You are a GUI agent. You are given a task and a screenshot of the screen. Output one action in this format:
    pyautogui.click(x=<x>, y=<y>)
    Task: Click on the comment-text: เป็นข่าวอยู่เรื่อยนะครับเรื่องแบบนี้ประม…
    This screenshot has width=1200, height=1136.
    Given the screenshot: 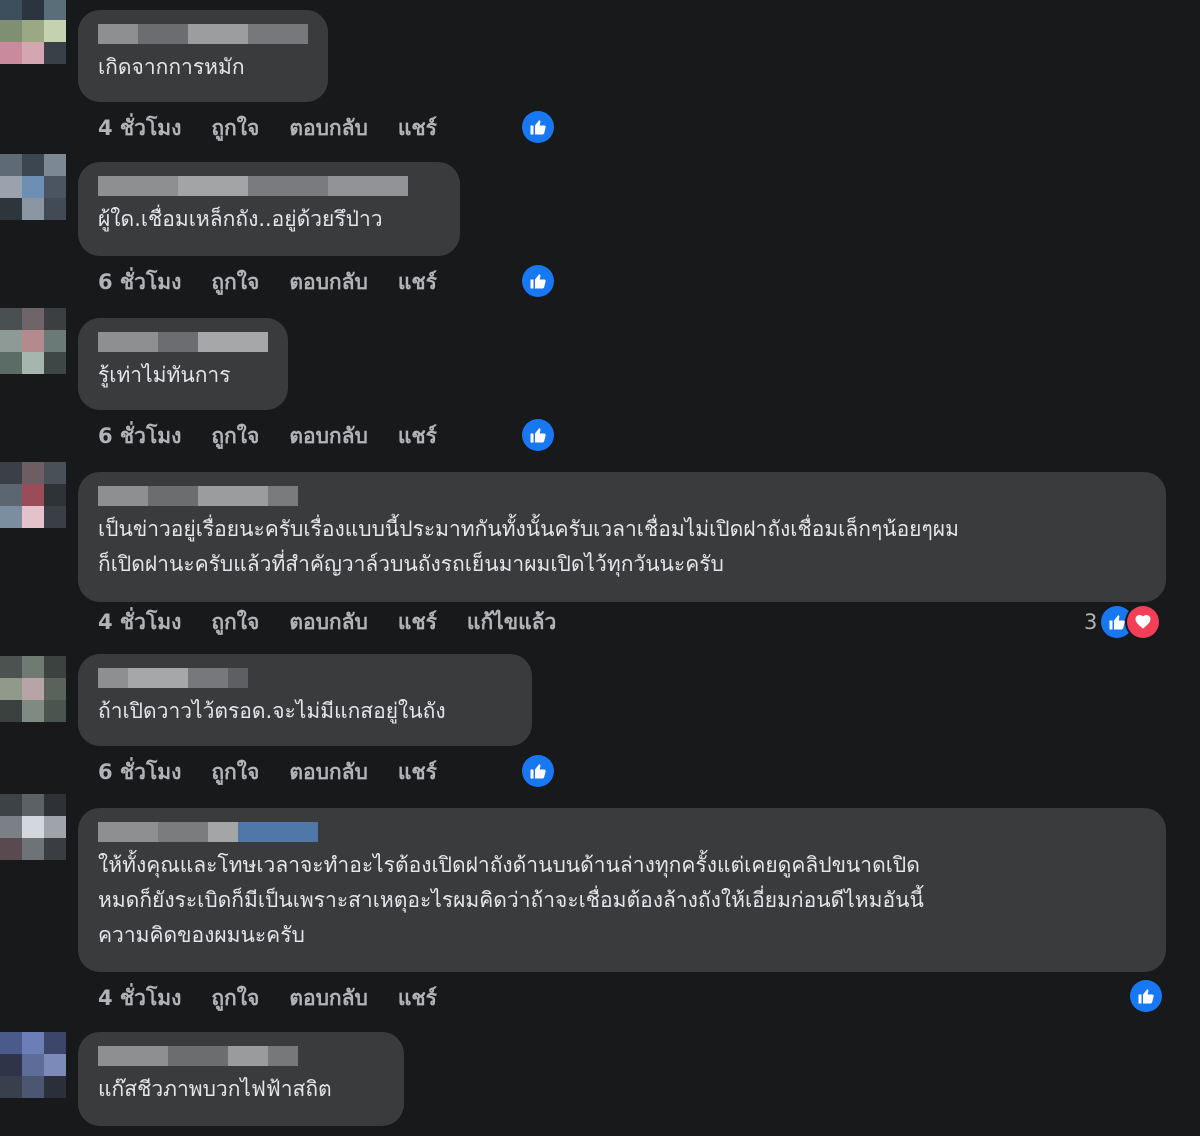 What is the action you would take?
    pyautogui.click(x=528, y=546)
    